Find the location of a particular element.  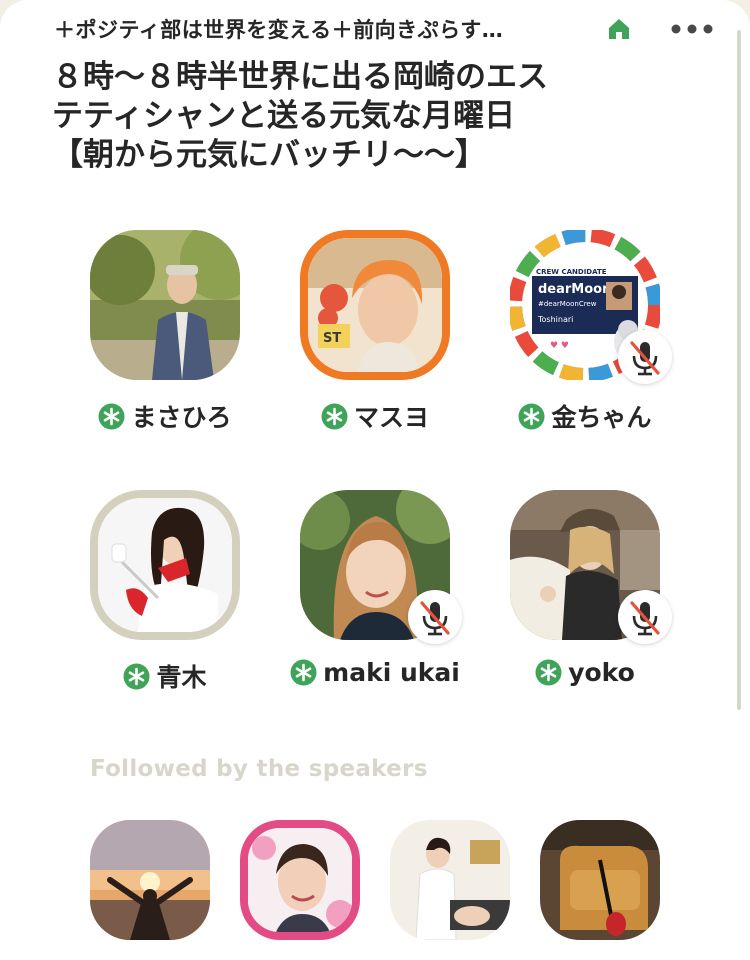

speaker-name: 金ちゃん is located at coordinates (601, 417).